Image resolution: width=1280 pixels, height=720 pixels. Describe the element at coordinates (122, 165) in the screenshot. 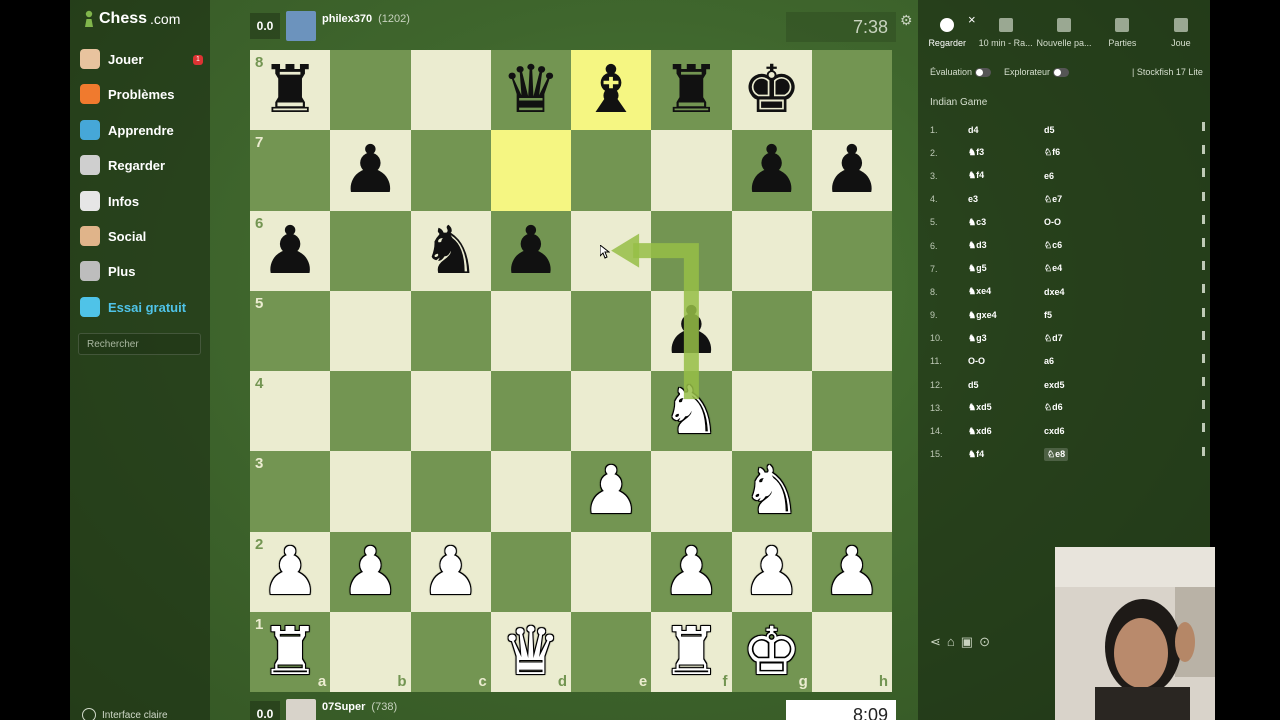

I see `sidebar-item-3: Regarder` at that location.